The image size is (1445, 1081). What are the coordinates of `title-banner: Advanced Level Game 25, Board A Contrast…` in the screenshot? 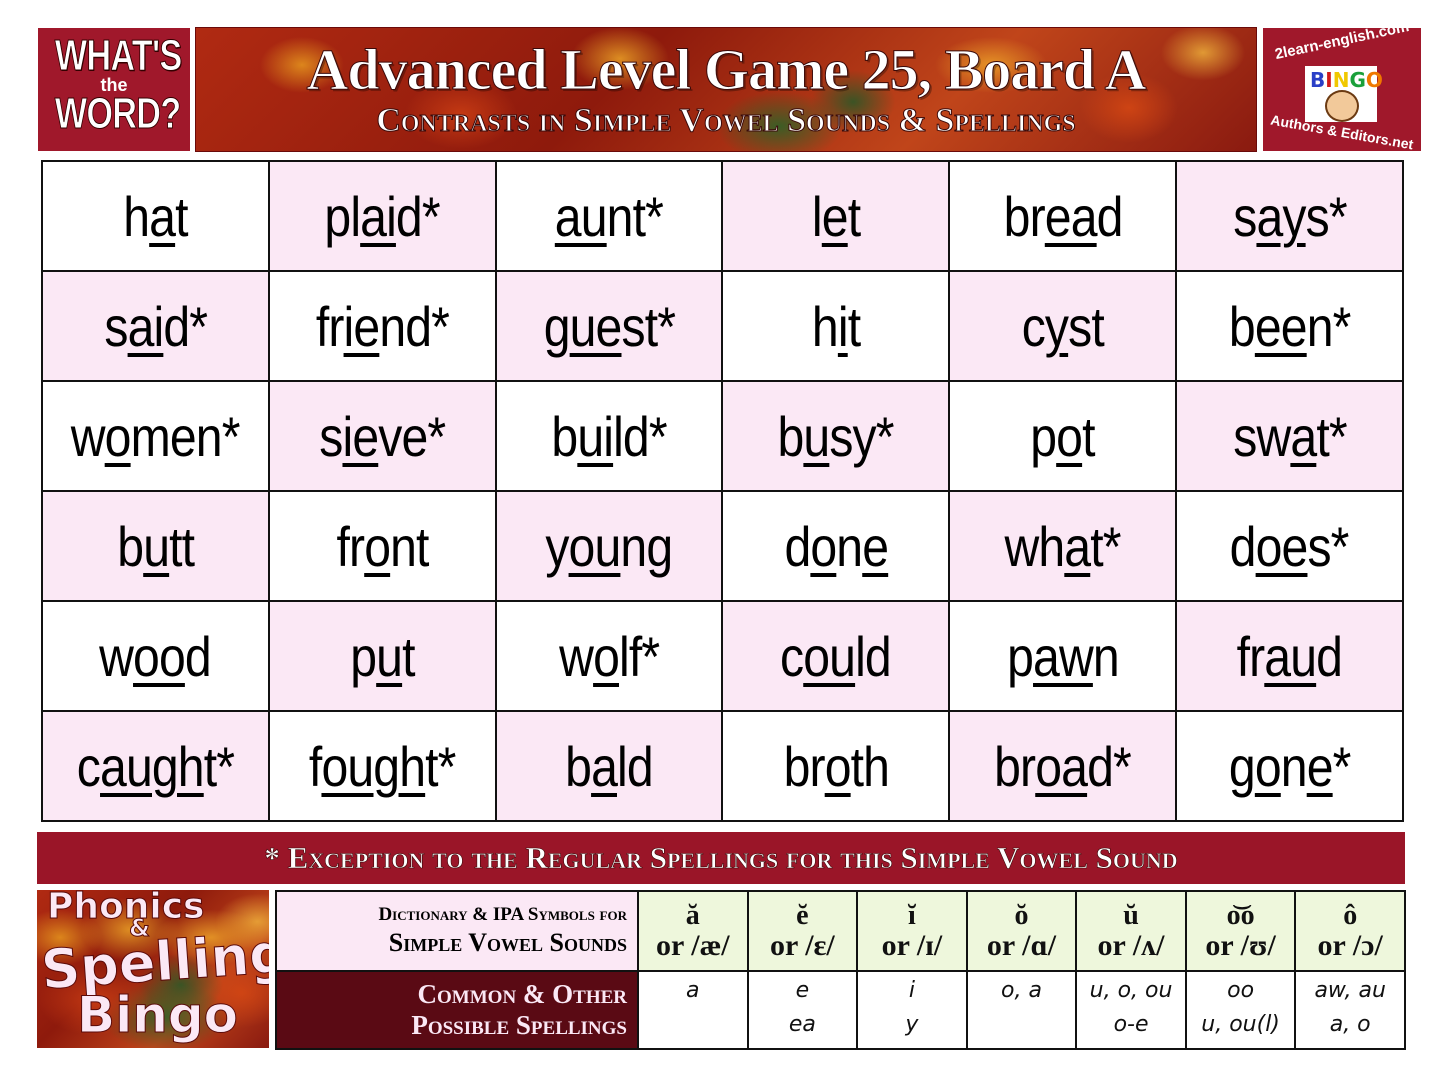 It's located at (726, 89).